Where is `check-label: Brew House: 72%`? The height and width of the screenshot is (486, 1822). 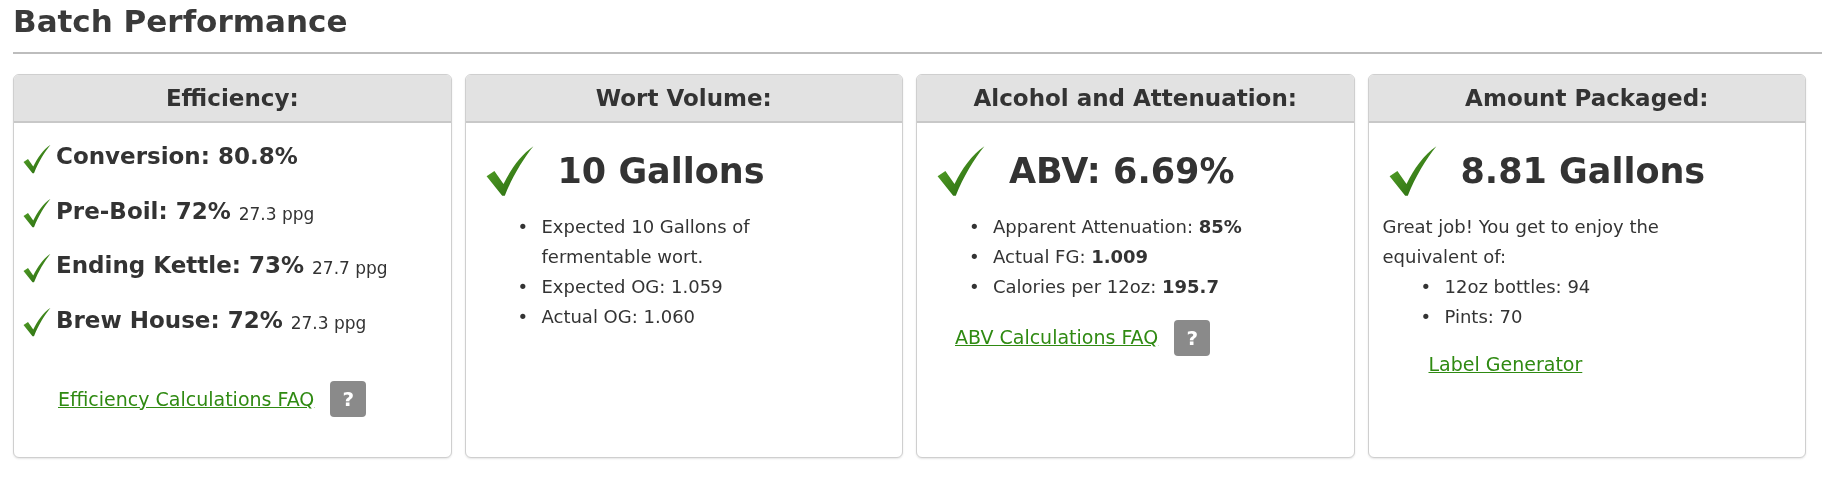 check-label: Brew House: 72% is located at coordinates (169, 320).